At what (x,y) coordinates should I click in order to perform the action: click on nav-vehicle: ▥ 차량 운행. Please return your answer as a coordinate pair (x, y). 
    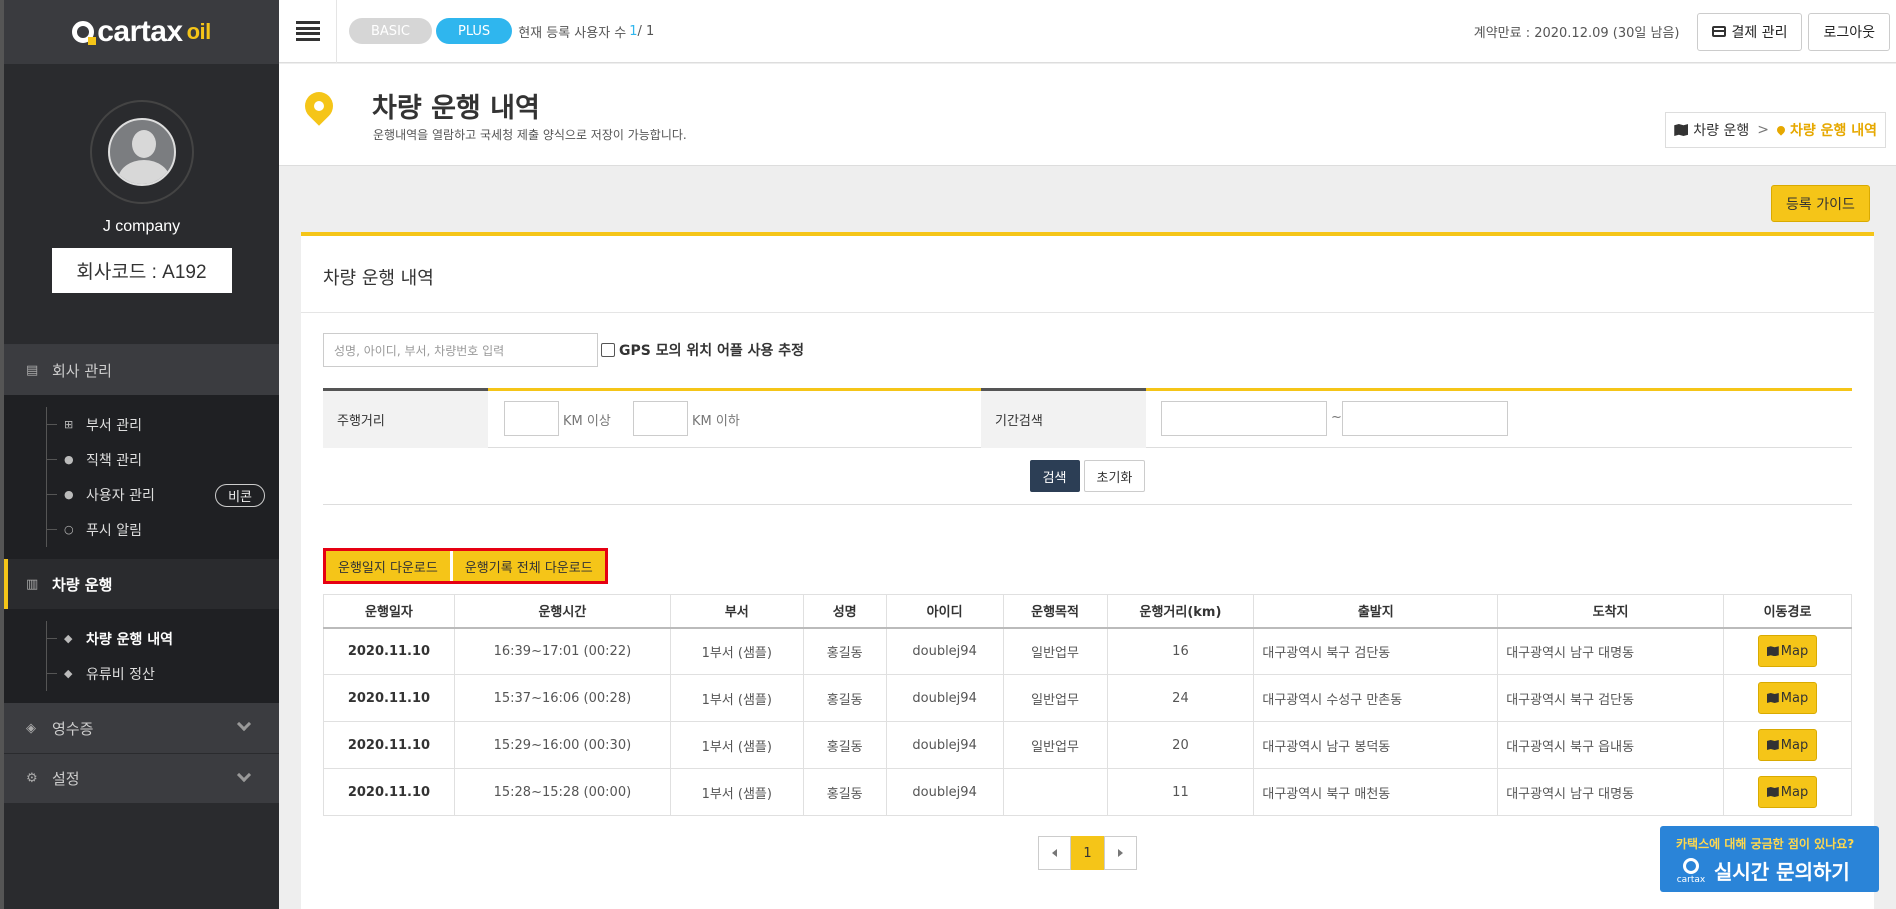
    Looking at the image, I should click on (141, 584).